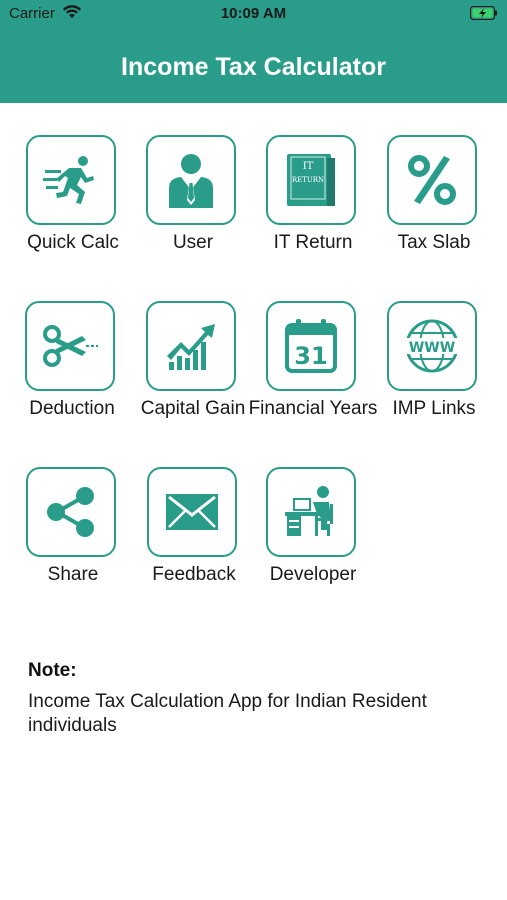  I want to click on clock: 10:09 AM, so click(253, 13).